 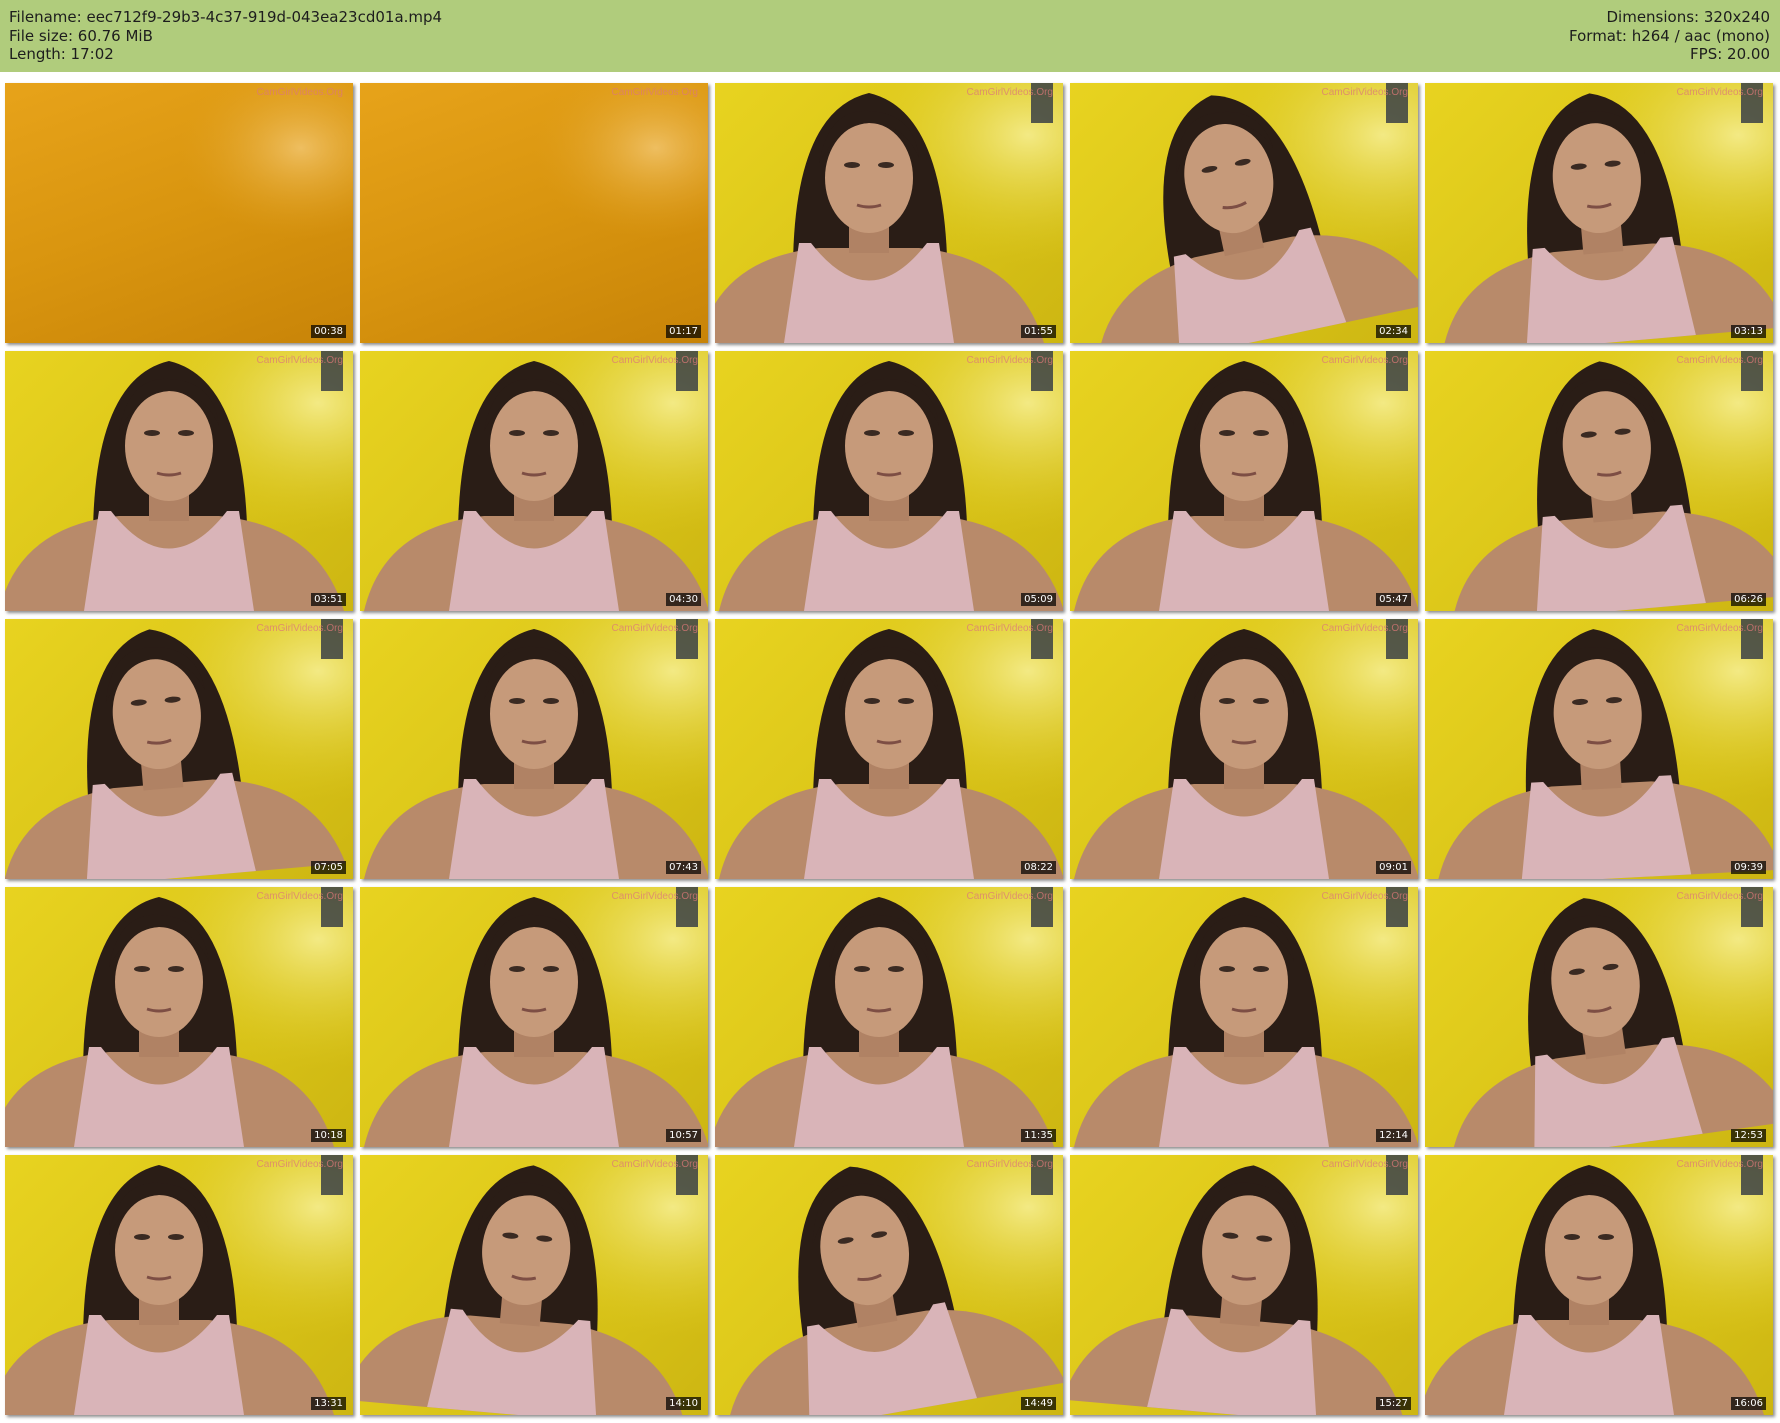 I want to click on thumbnail-frame: CamGirlVideos.Org 01:55, so click(x=889, y=213).